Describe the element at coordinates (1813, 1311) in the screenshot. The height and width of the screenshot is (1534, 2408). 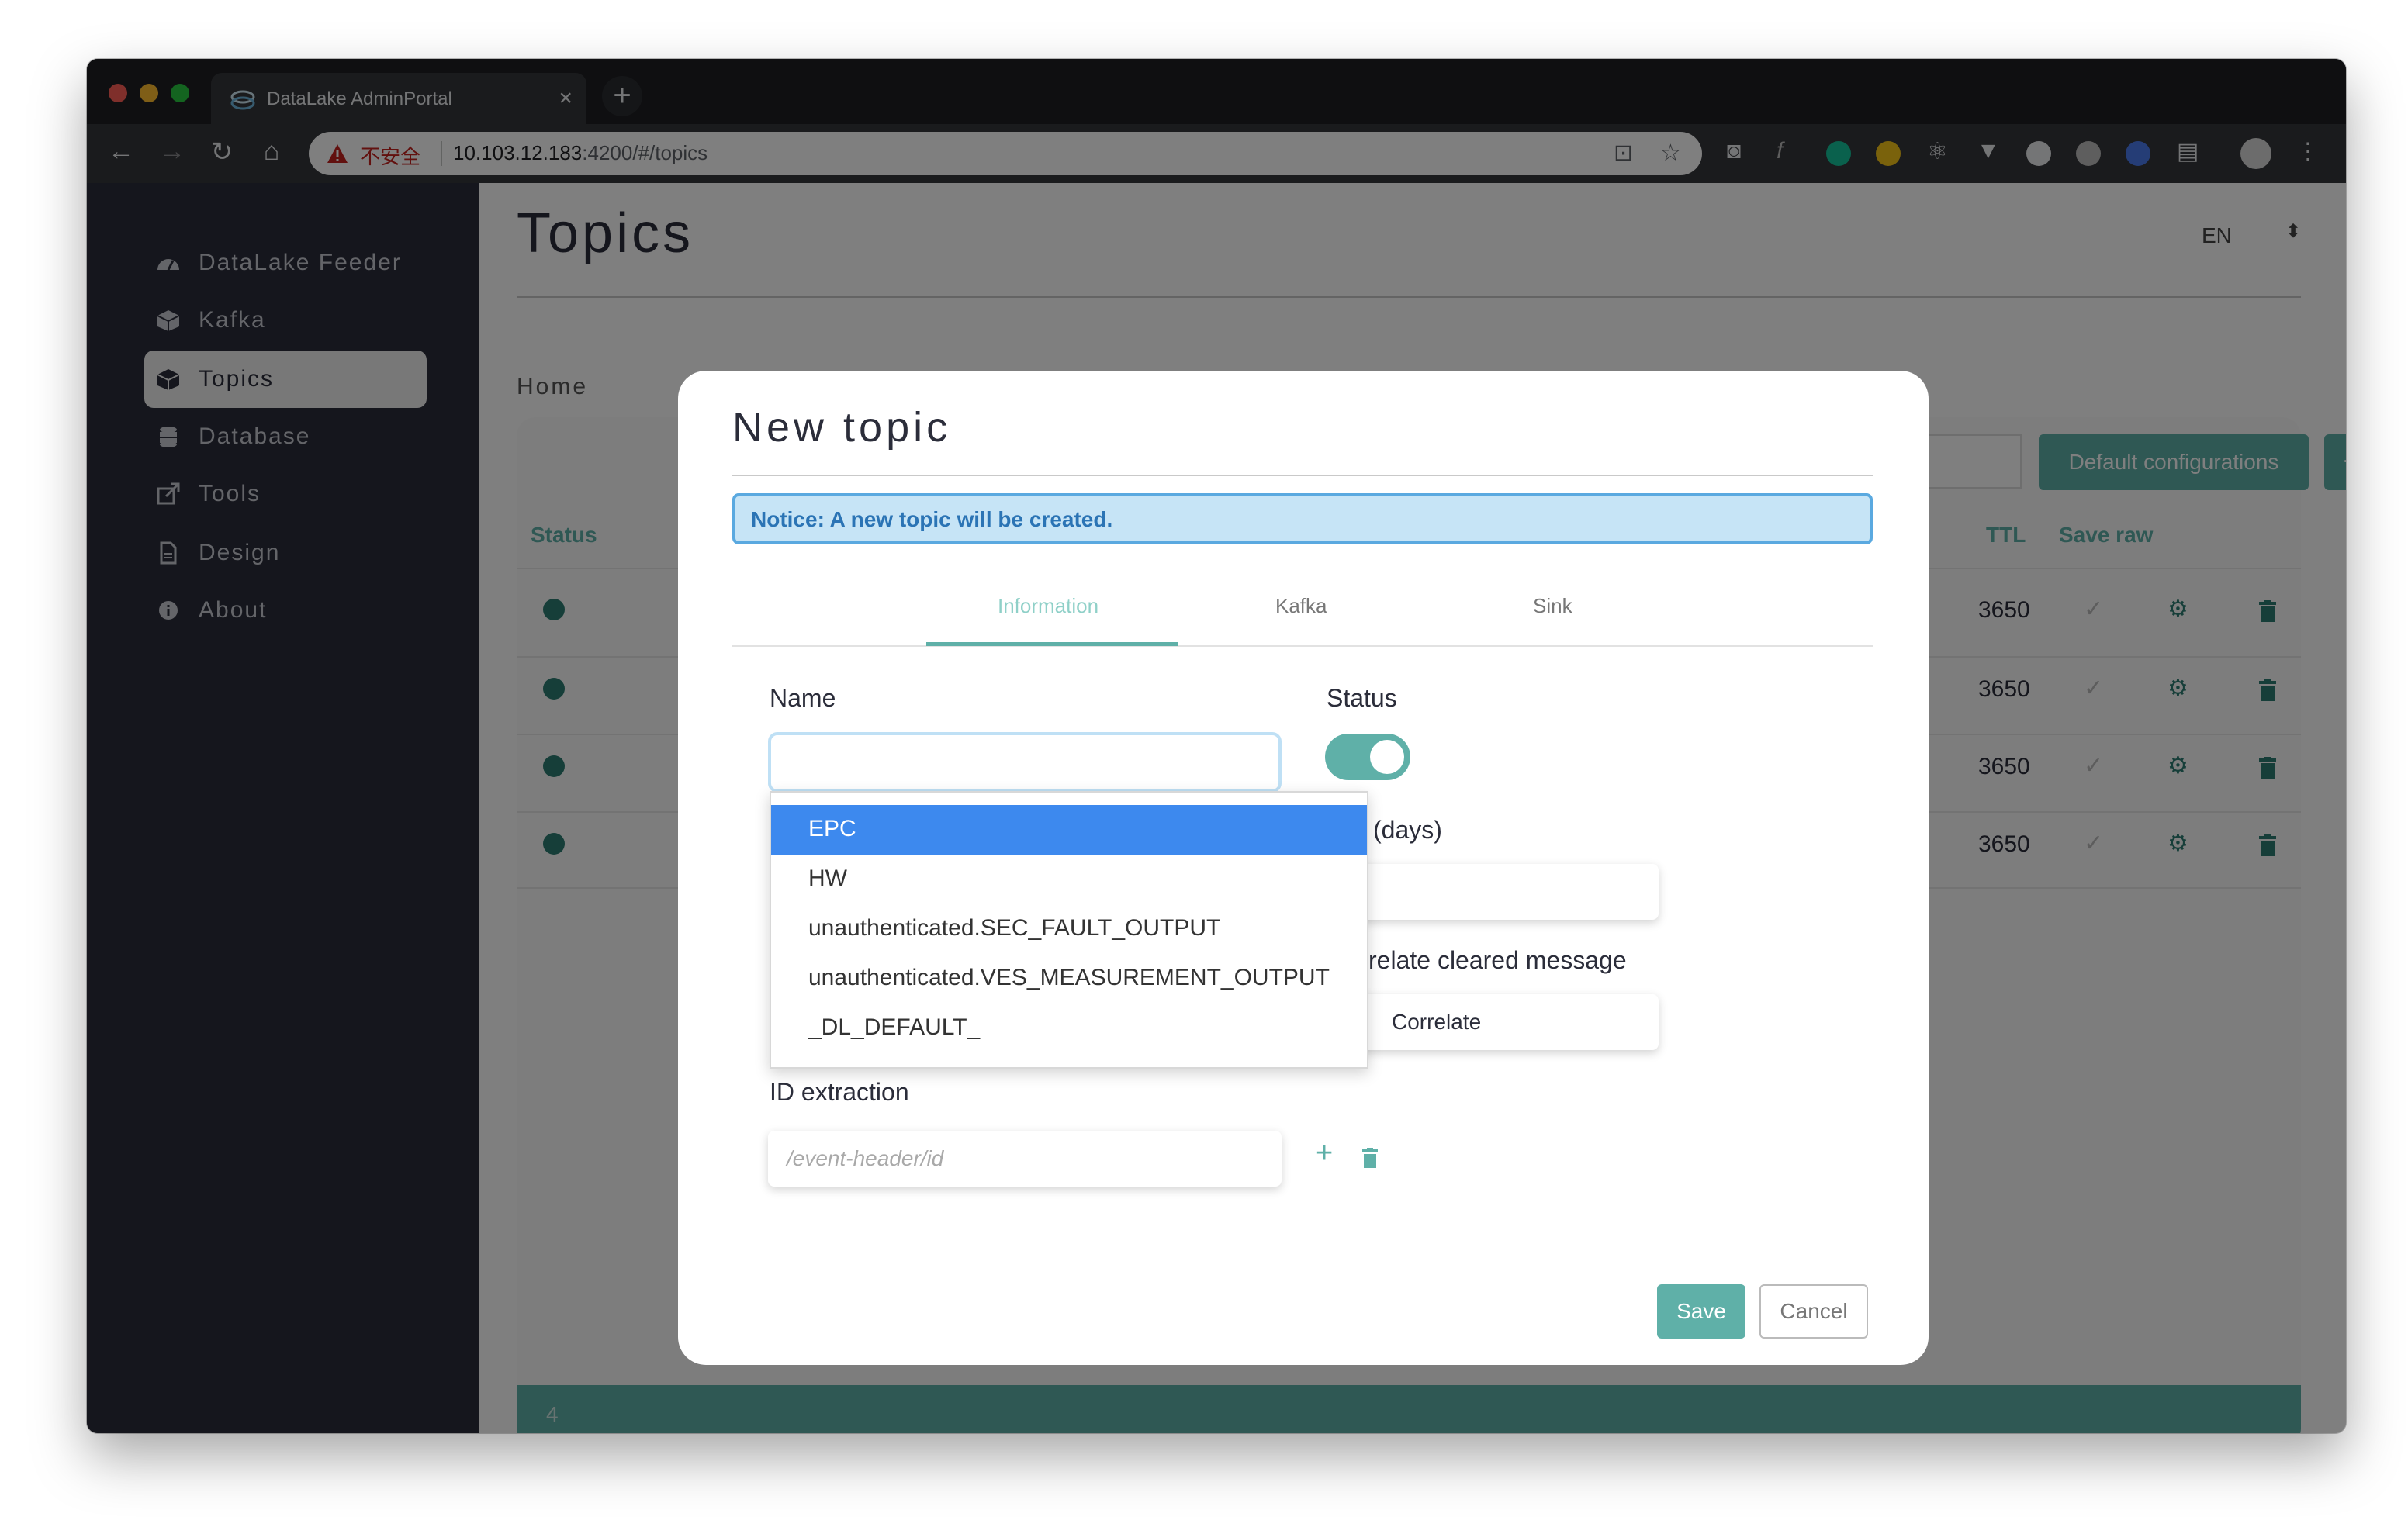
I see `cancel-button: Cancel` at that location.